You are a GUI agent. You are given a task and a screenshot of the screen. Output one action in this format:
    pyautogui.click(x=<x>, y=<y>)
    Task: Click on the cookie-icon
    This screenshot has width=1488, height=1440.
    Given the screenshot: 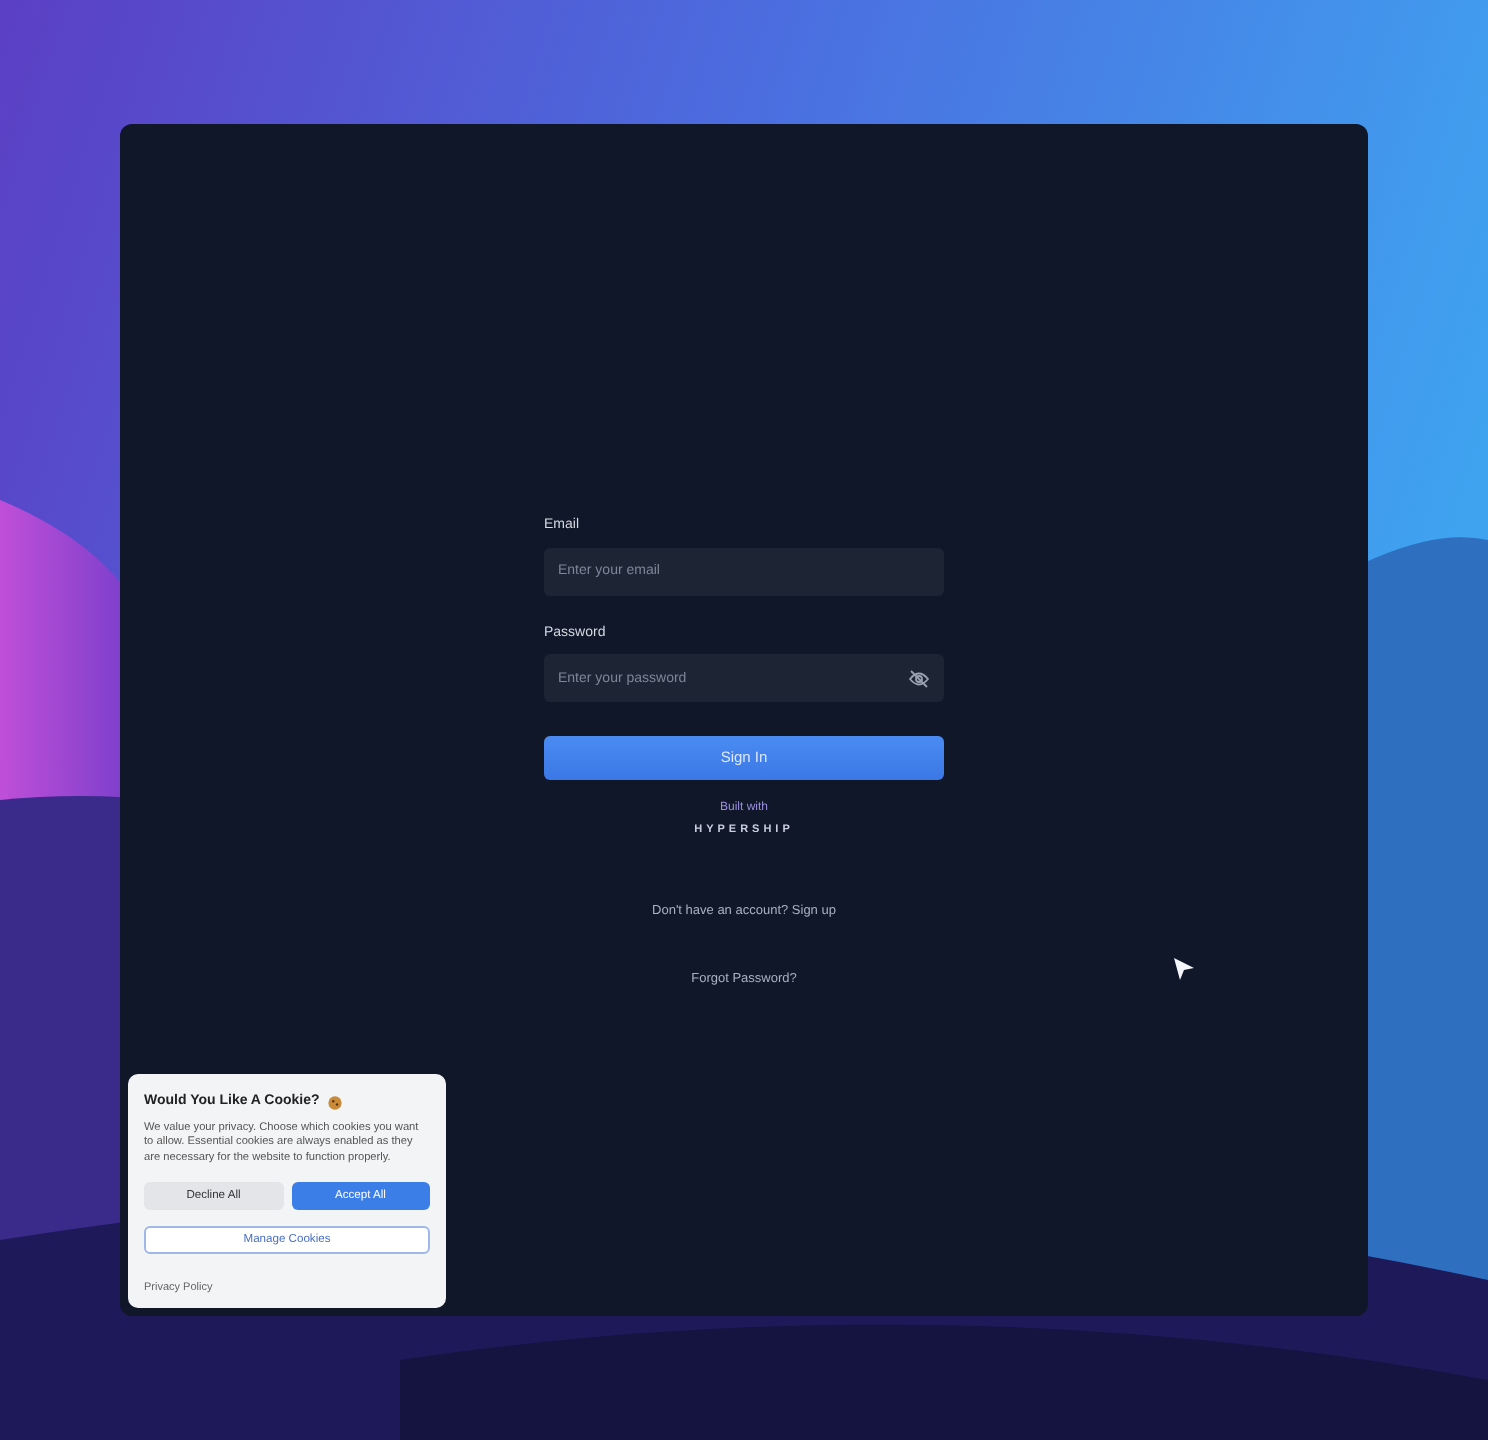 What is the action you would take?
    pyautogui.click(x=334, y=1102)
    